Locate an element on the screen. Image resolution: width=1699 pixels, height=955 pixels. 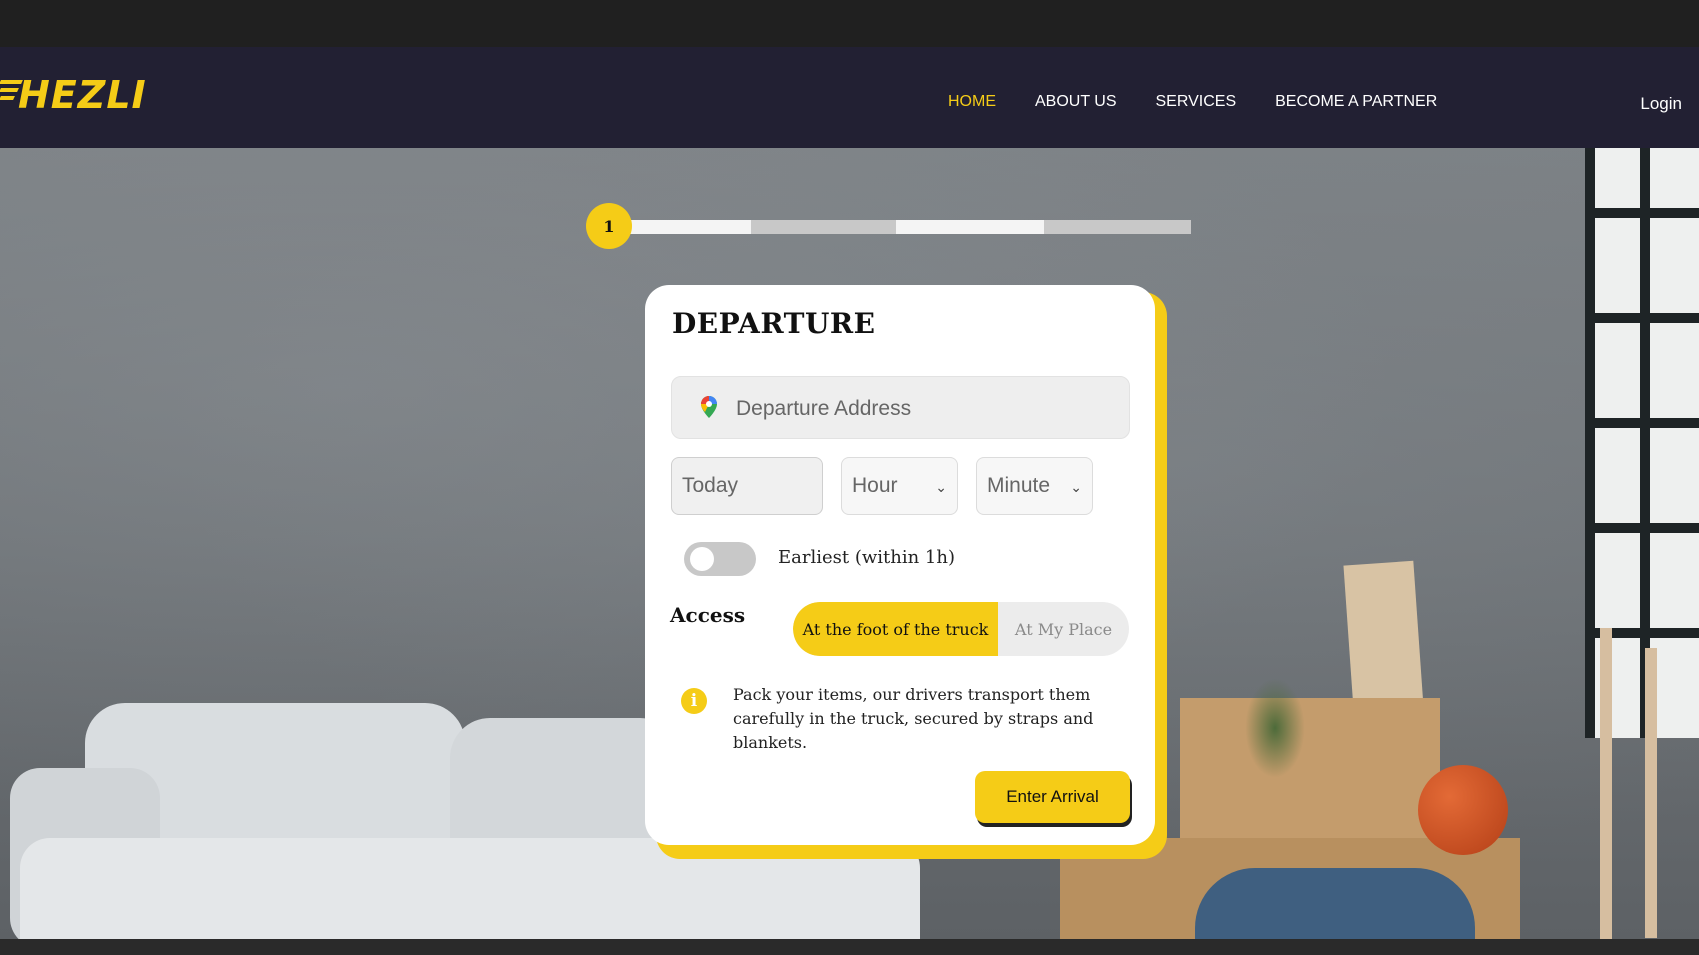
nav-home: HOME is located at coordinates (972, 102).